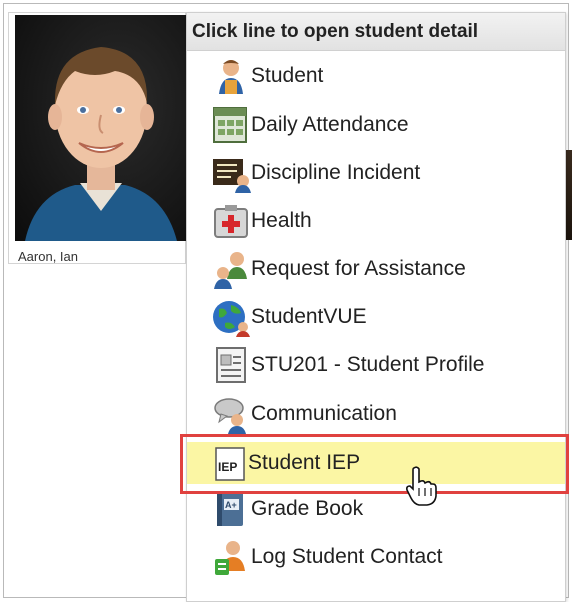 Image resolution: width=574 pixels, height=602 pixels. I want to click on gradebook-icon: A+, so click(231, 509).